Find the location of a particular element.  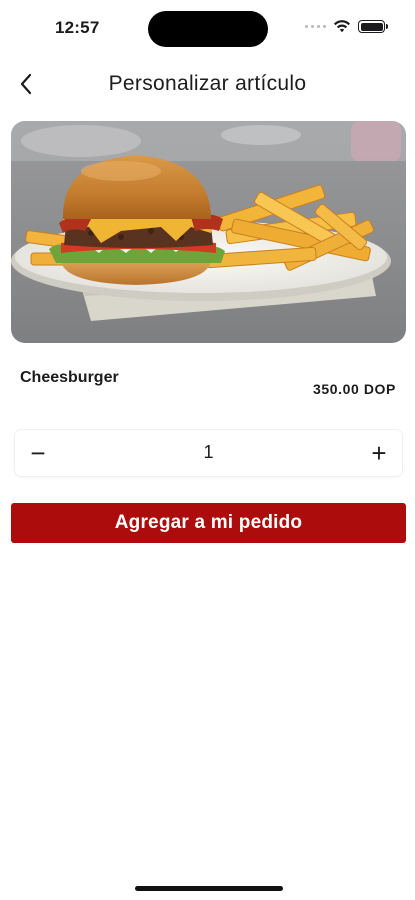

quantity-value: 1 is located at coordinates (208, 452).